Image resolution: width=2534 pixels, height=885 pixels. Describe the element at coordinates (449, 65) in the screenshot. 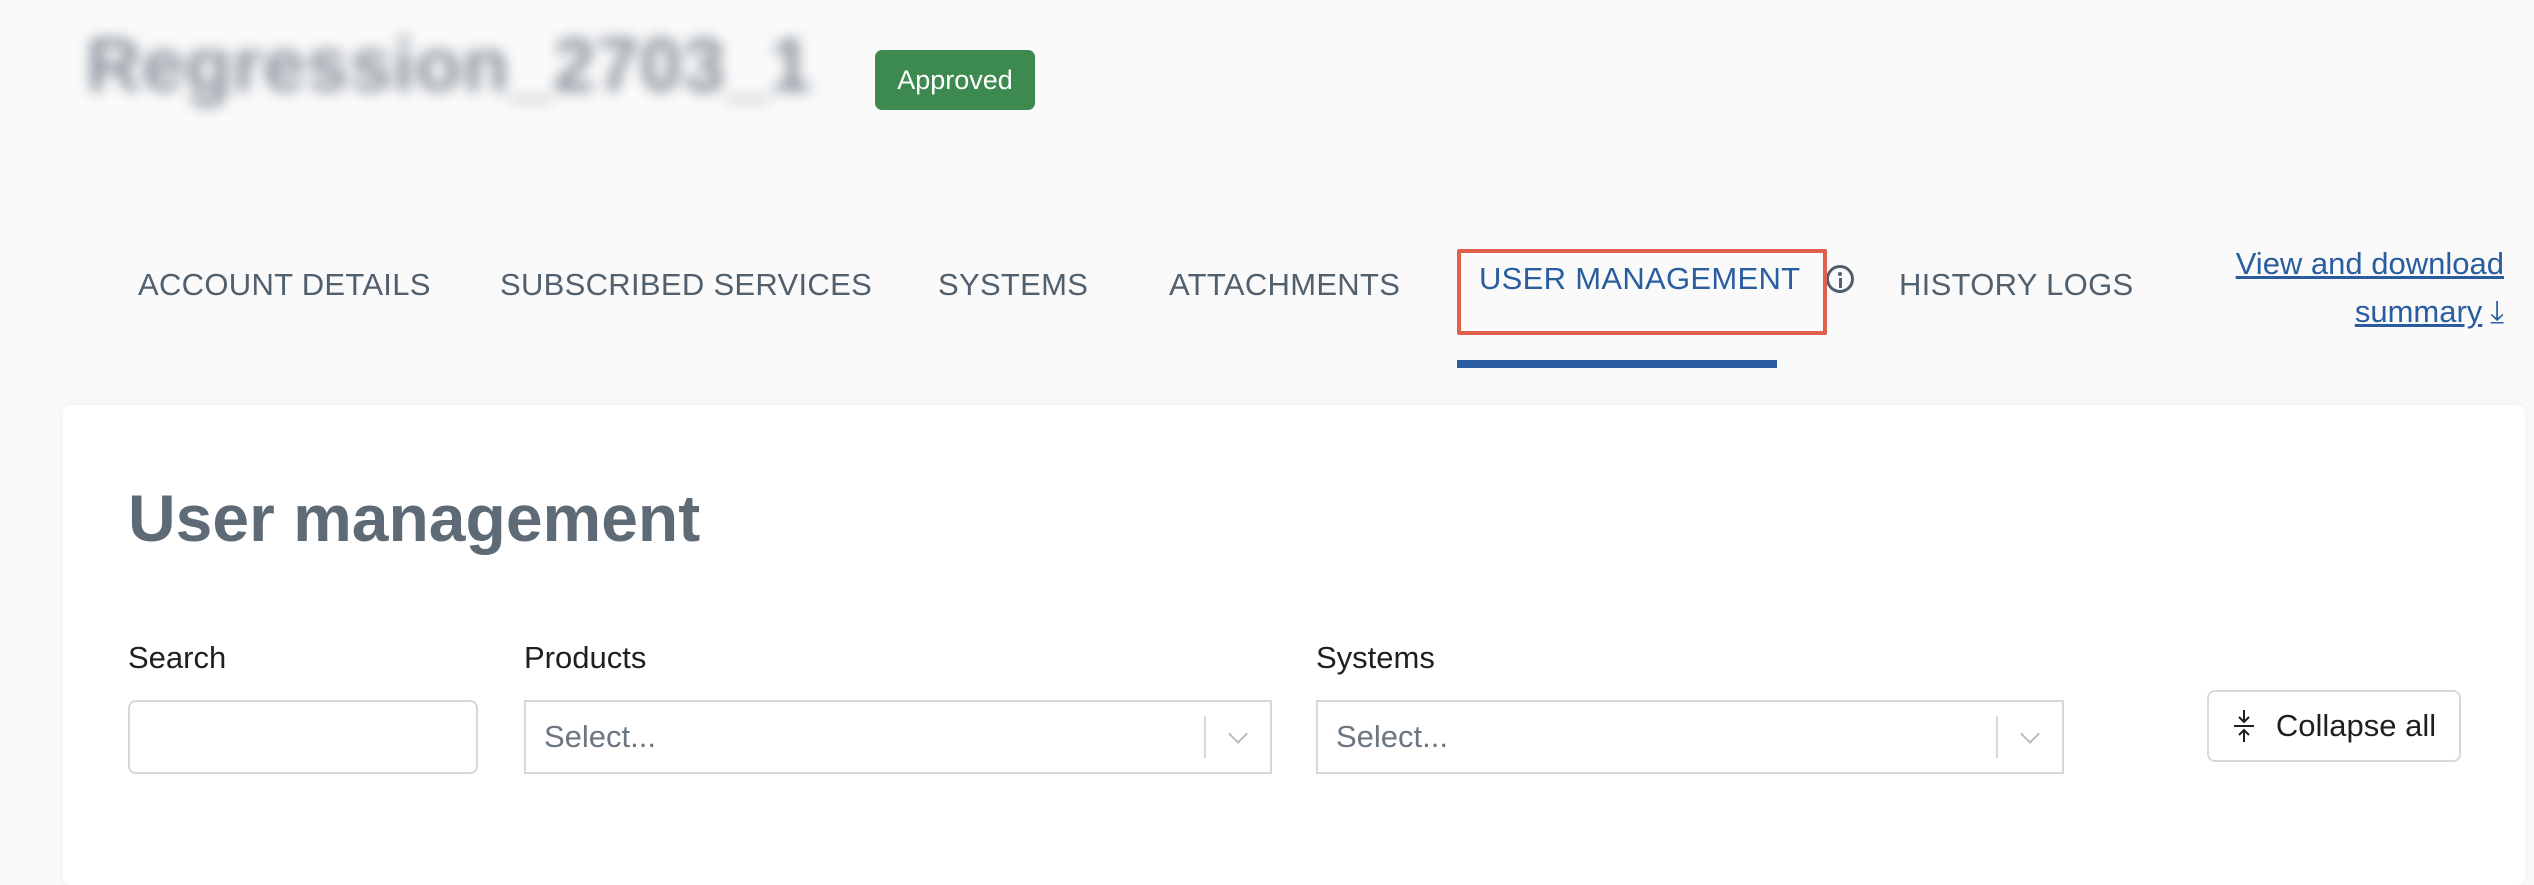

I see `page-title: Regression_2703_1` at that location.